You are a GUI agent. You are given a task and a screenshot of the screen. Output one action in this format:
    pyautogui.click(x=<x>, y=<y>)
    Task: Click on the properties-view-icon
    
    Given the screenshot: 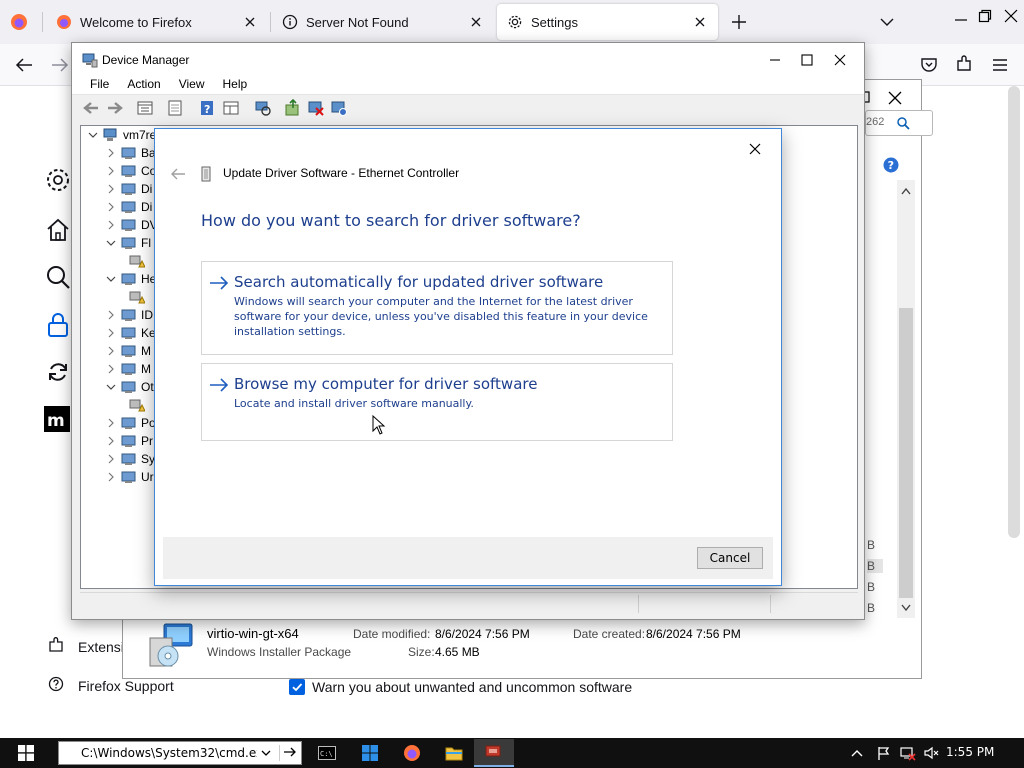 What is the action you would take?
    pyautogui.click(x=145, y=108)
    